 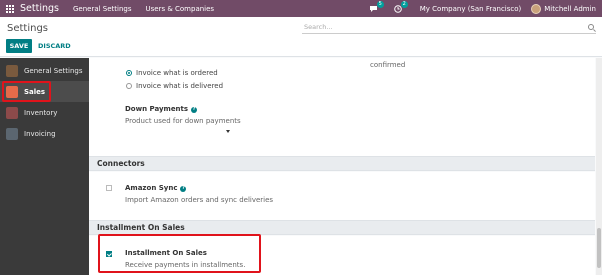 What do you see at coordinates (129, 73) in the screenshot?
I see `radio-invoice-ordered` at bounding box center [129, 73].